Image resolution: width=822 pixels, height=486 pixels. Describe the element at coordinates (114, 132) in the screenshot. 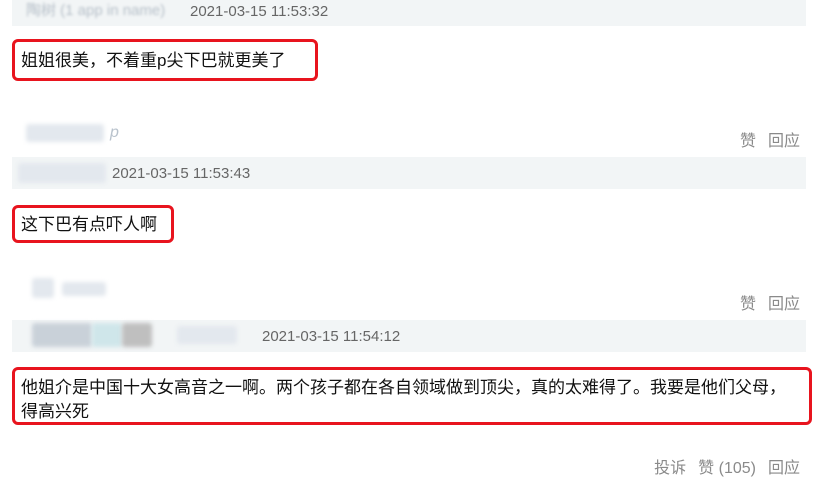

I see `username-suffix: p` at that location.